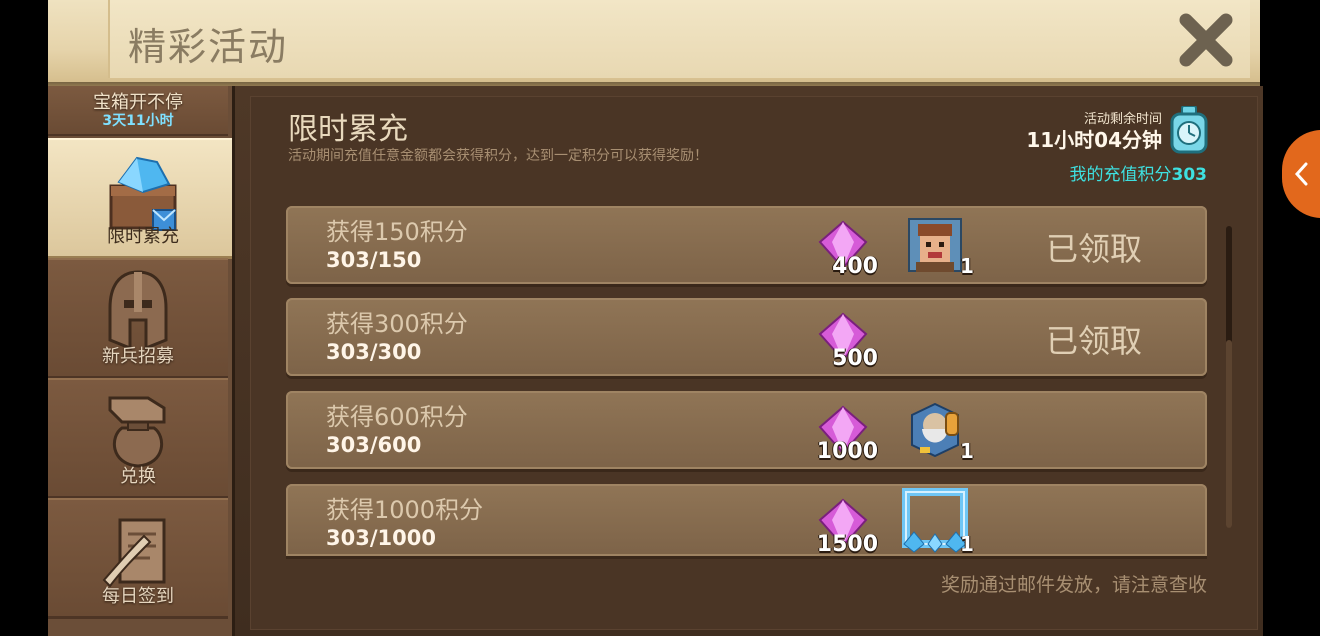  What do you see at coordinates (405, 510) in the screenshot?
I see `tier-title: 获得1000积分` at bounding box center [405, 510].